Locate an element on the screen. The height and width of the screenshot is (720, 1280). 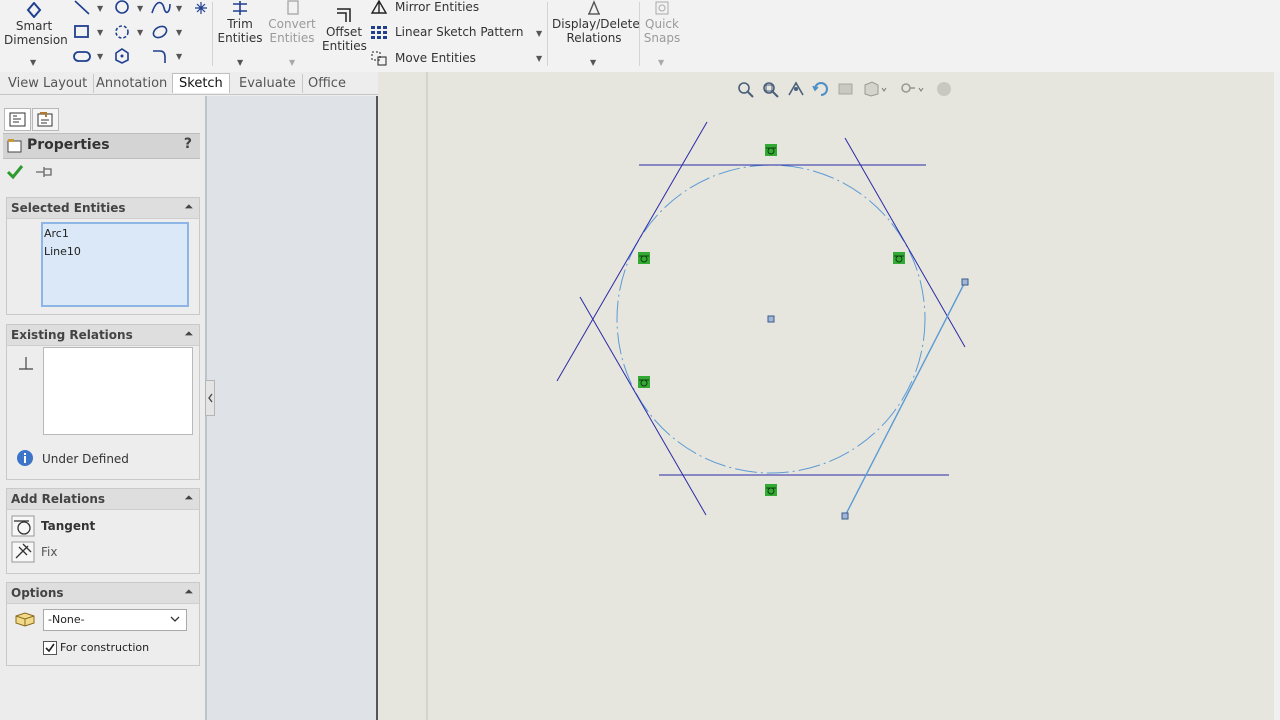
existing-relations-group: Existing Relations ⏶ Under Defined is located at coordinates (103, 402).